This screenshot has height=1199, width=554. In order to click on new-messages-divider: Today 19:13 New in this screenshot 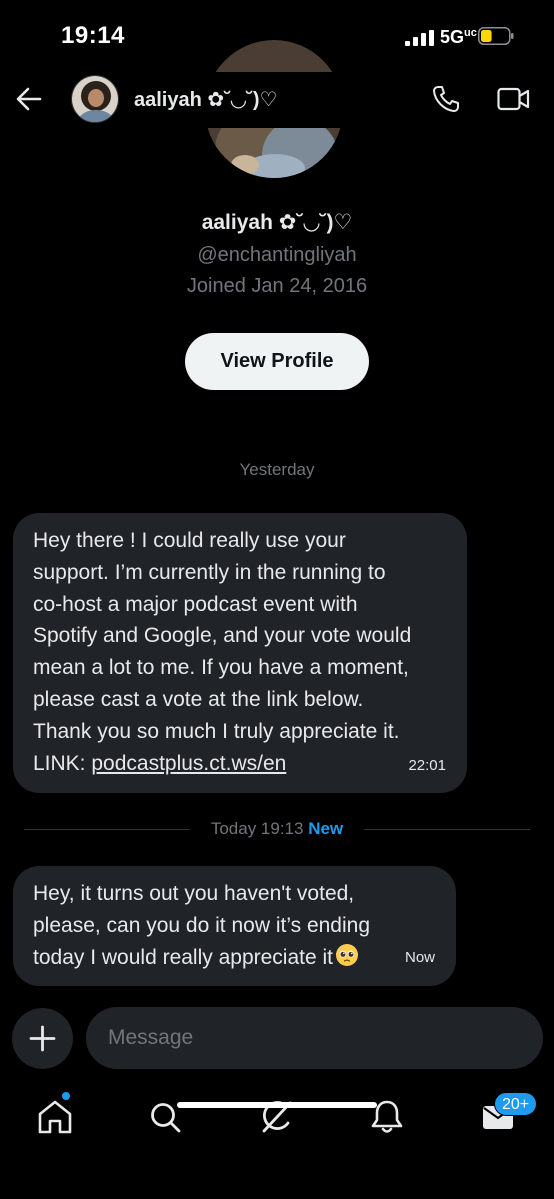, I will do `click(277, 829)`.